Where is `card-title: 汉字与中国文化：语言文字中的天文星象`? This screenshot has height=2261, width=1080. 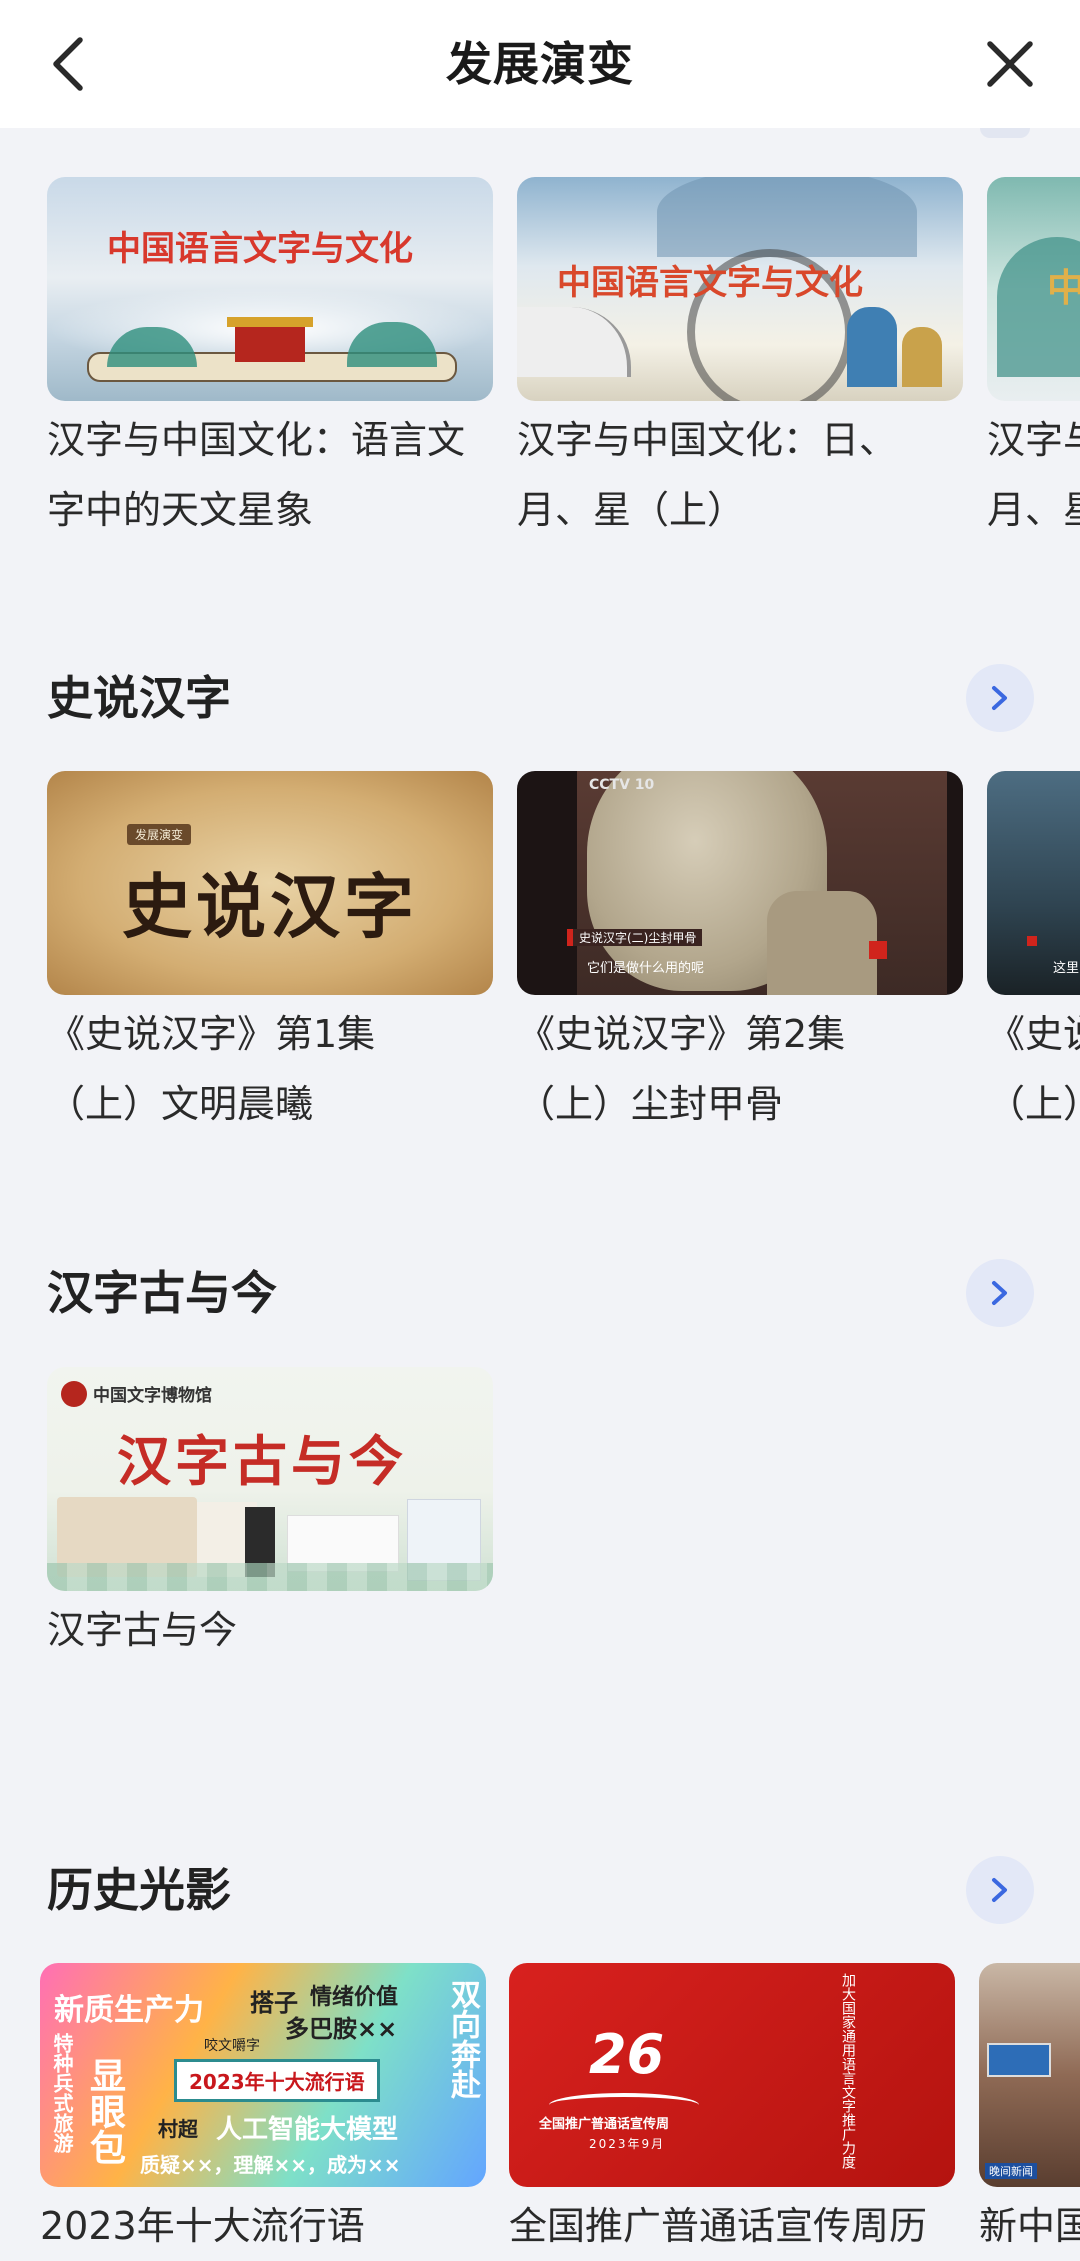 card-title: 汉字与中国文化：语言文字中的天文星象 is located at coordinates (256, 475).